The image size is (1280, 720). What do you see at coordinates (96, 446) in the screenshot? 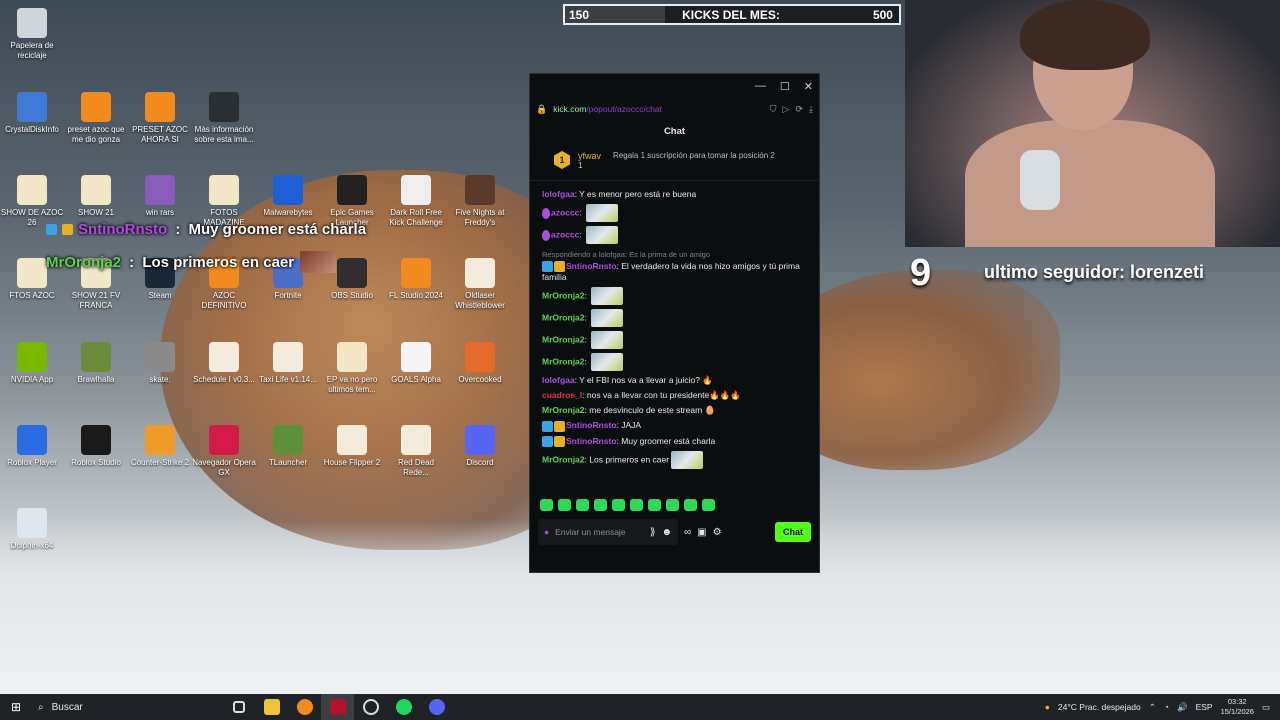
I see `desktop-icon: Roblox Studio` at bounding box center [96, 446].